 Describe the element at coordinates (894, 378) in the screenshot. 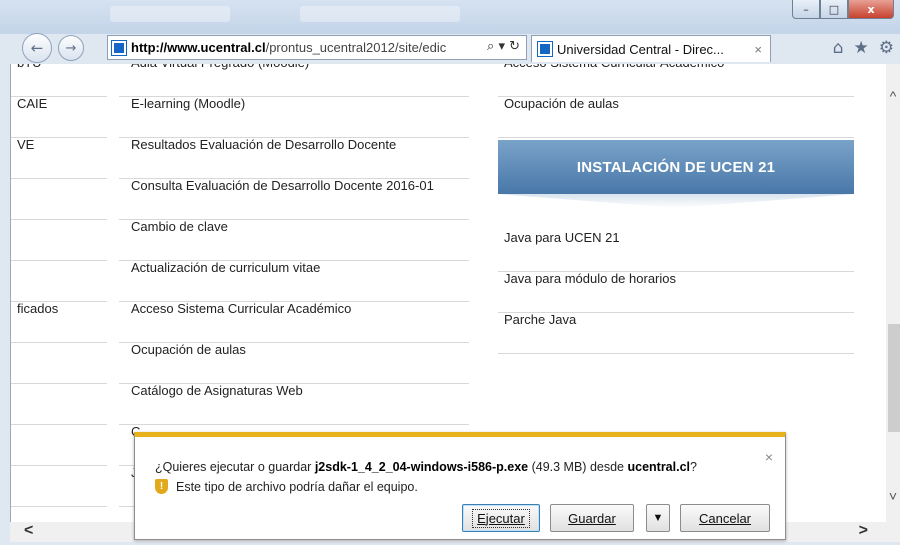

I see `vertical-scroll-thumb` at that location.